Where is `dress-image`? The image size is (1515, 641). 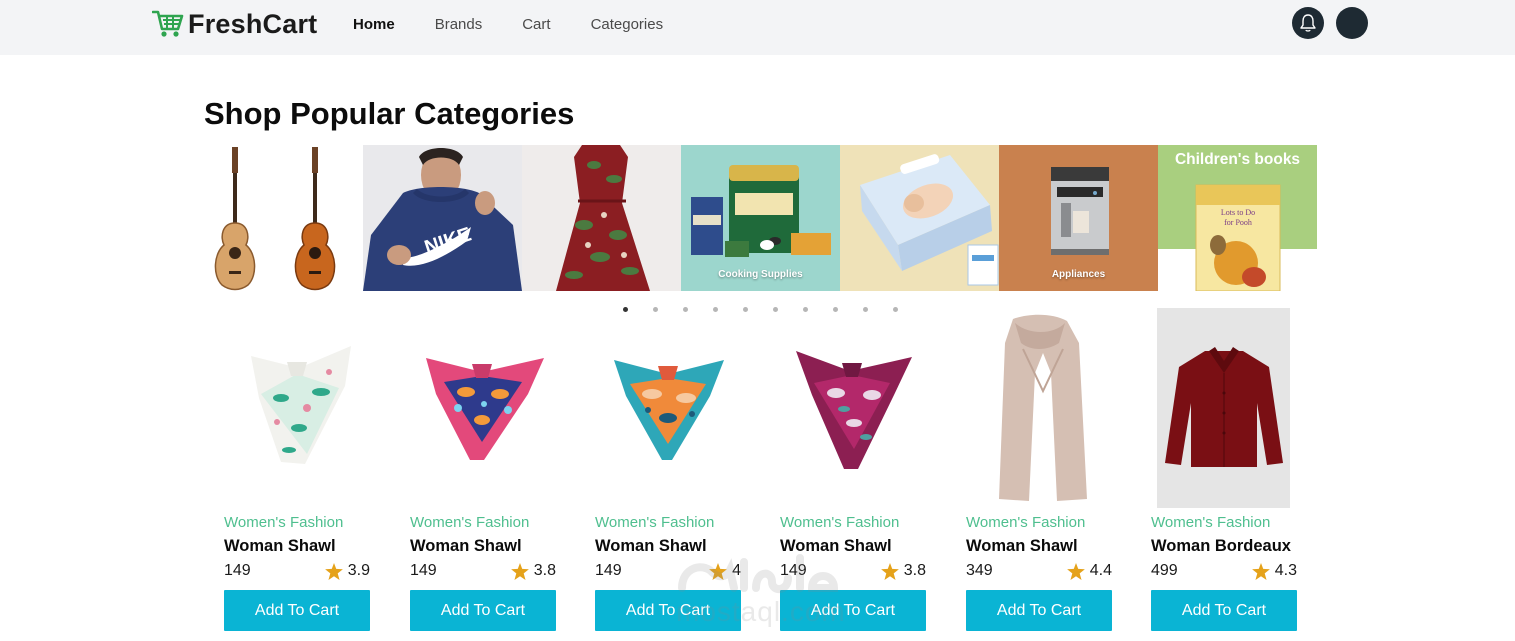 dress-image is located at coordinates (601, 218).